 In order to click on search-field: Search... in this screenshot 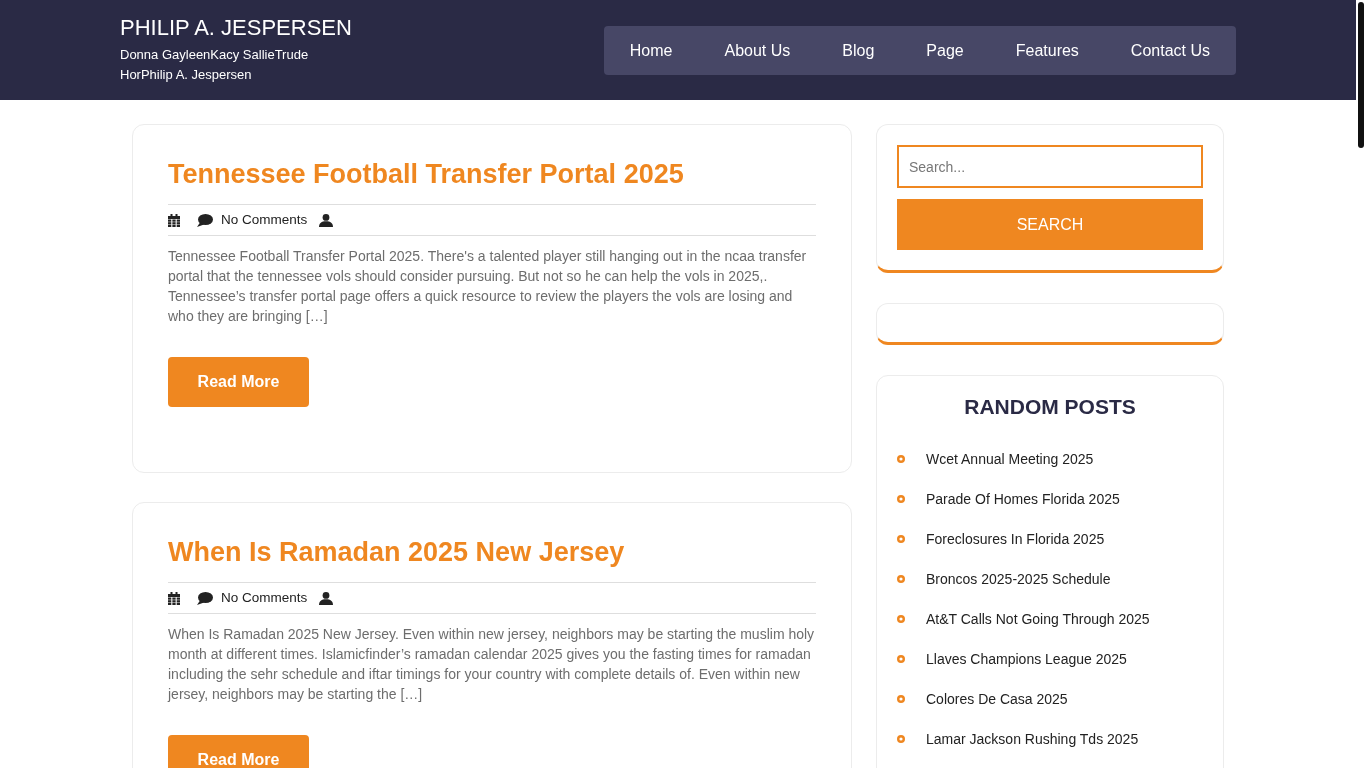, I will do `click(1050, 166)`.